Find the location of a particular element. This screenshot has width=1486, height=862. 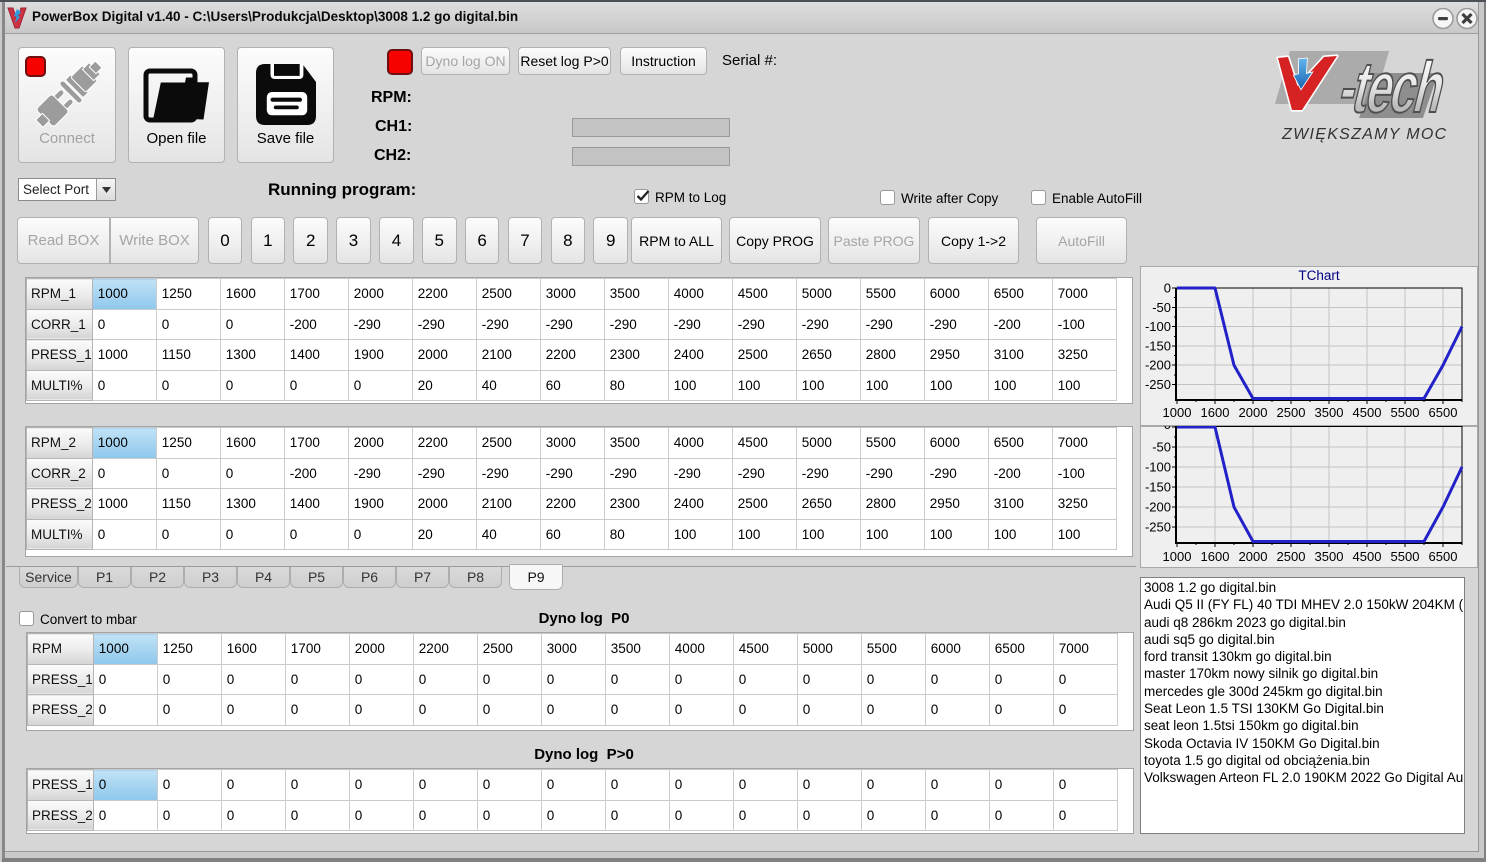

svg-text: TChart is located at coordinates (1319, 275).